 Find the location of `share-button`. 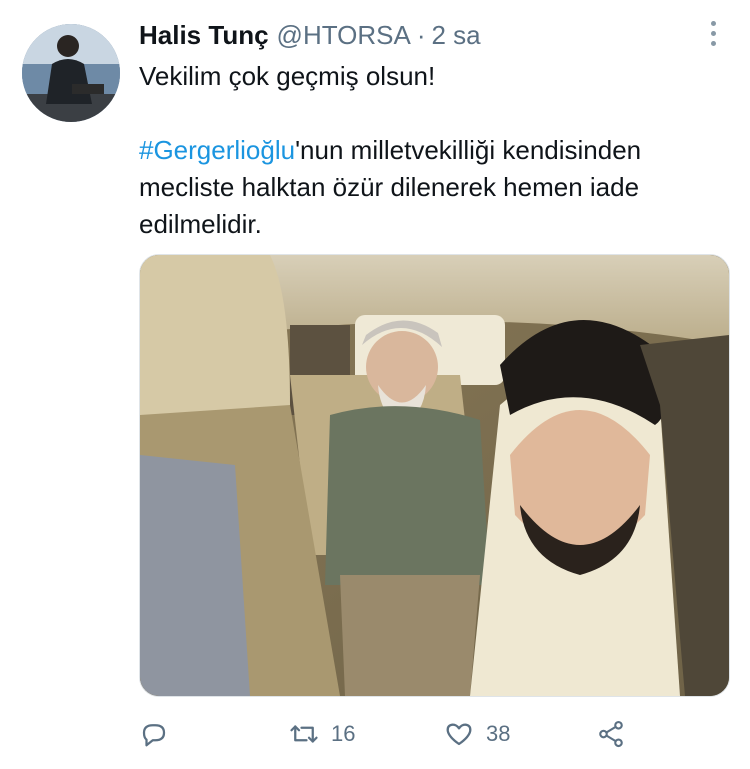

share-button is located at coordinates (611, 734).